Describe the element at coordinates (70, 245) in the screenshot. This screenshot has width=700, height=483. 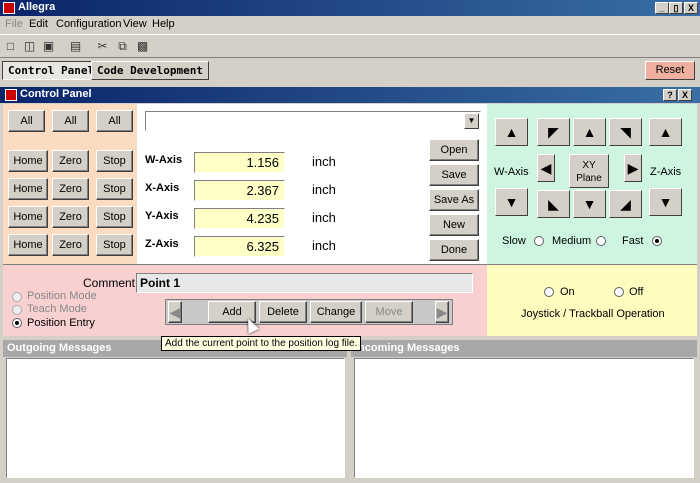
I see `z-zero-button: Zero` at that location.